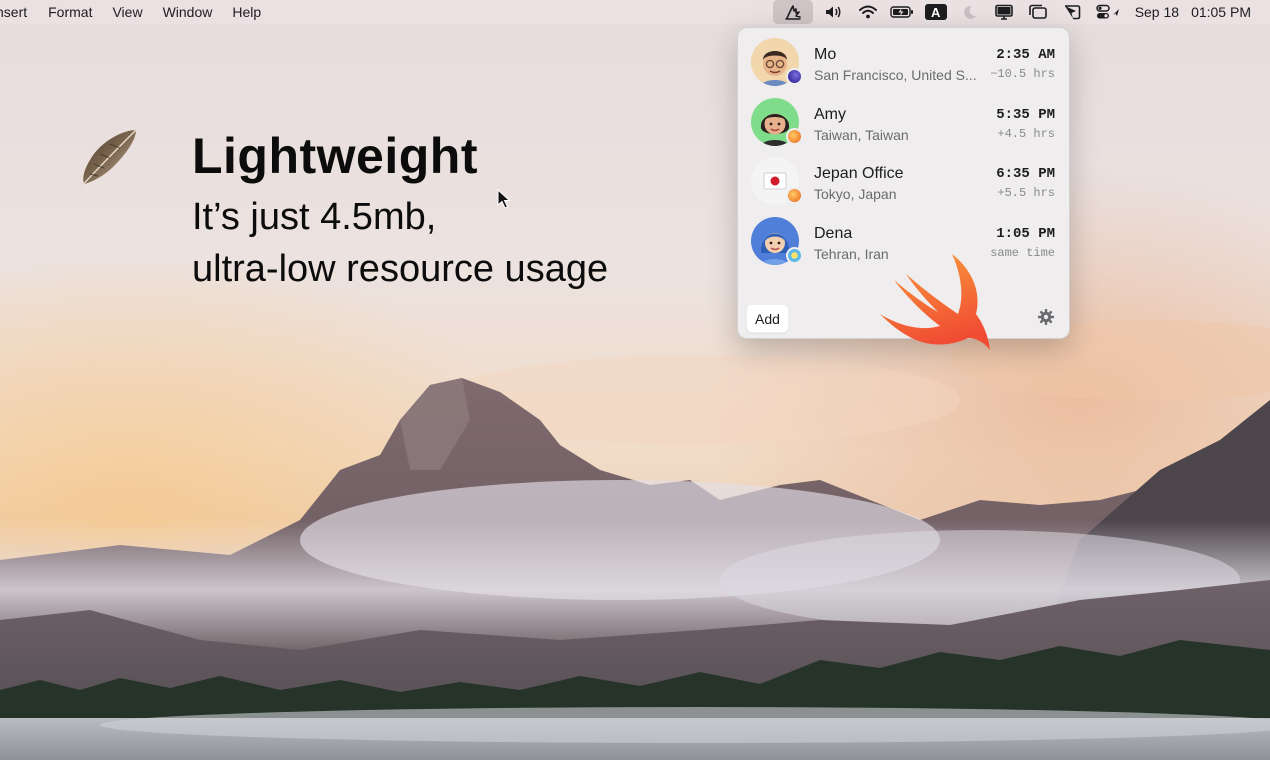 The height and width of the screenshot is (760, 1270). I want to click on contact-time: 2:35 AM, so click(1025, 55).